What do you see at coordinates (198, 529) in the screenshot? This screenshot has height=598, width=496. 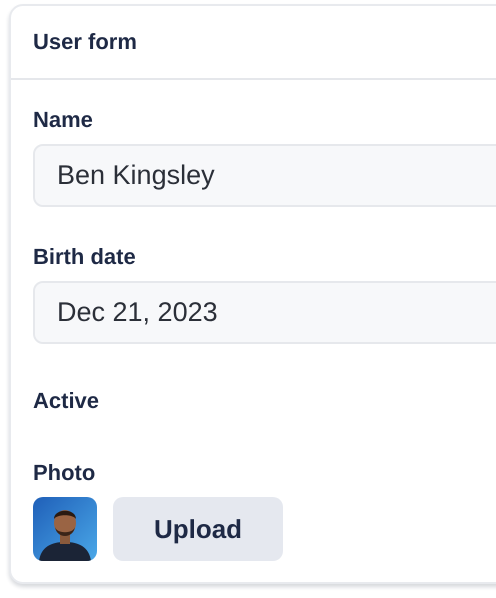 I see `upload-button: Upload` at bounding box center [198, 529].